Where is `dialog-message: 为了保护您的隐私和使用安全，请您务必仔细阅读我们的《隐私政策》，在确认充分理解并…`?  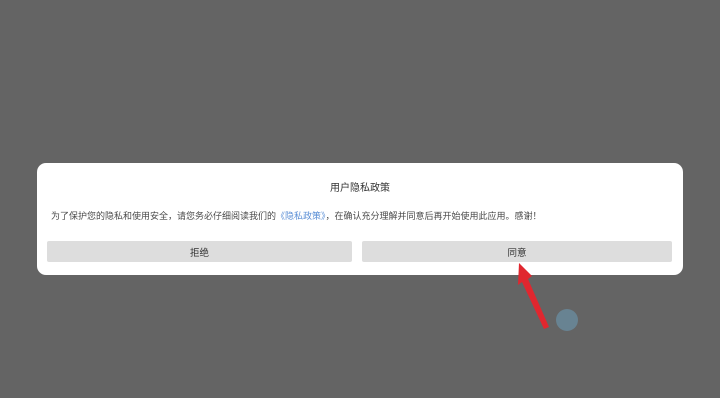 dialog-message: 为了保护您的隐私和使用安全，请您务必仔细阅读我们的《隐私政策》，在确认充分理解并… is located at coordinates (361, 215).